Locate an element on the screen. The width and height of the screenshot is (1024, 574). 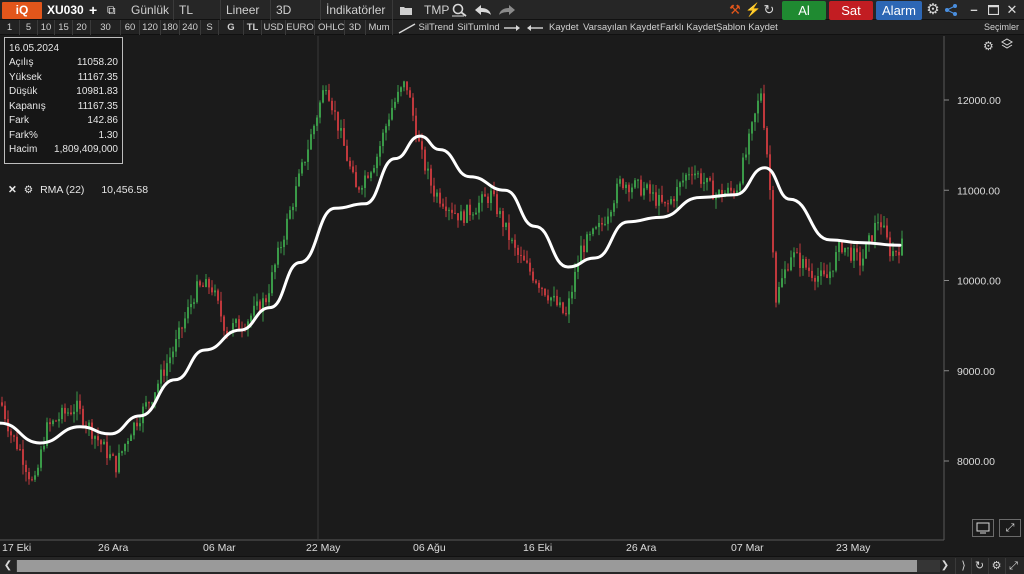
popout-icon: ⧉ is located at coordinates (111, 10).